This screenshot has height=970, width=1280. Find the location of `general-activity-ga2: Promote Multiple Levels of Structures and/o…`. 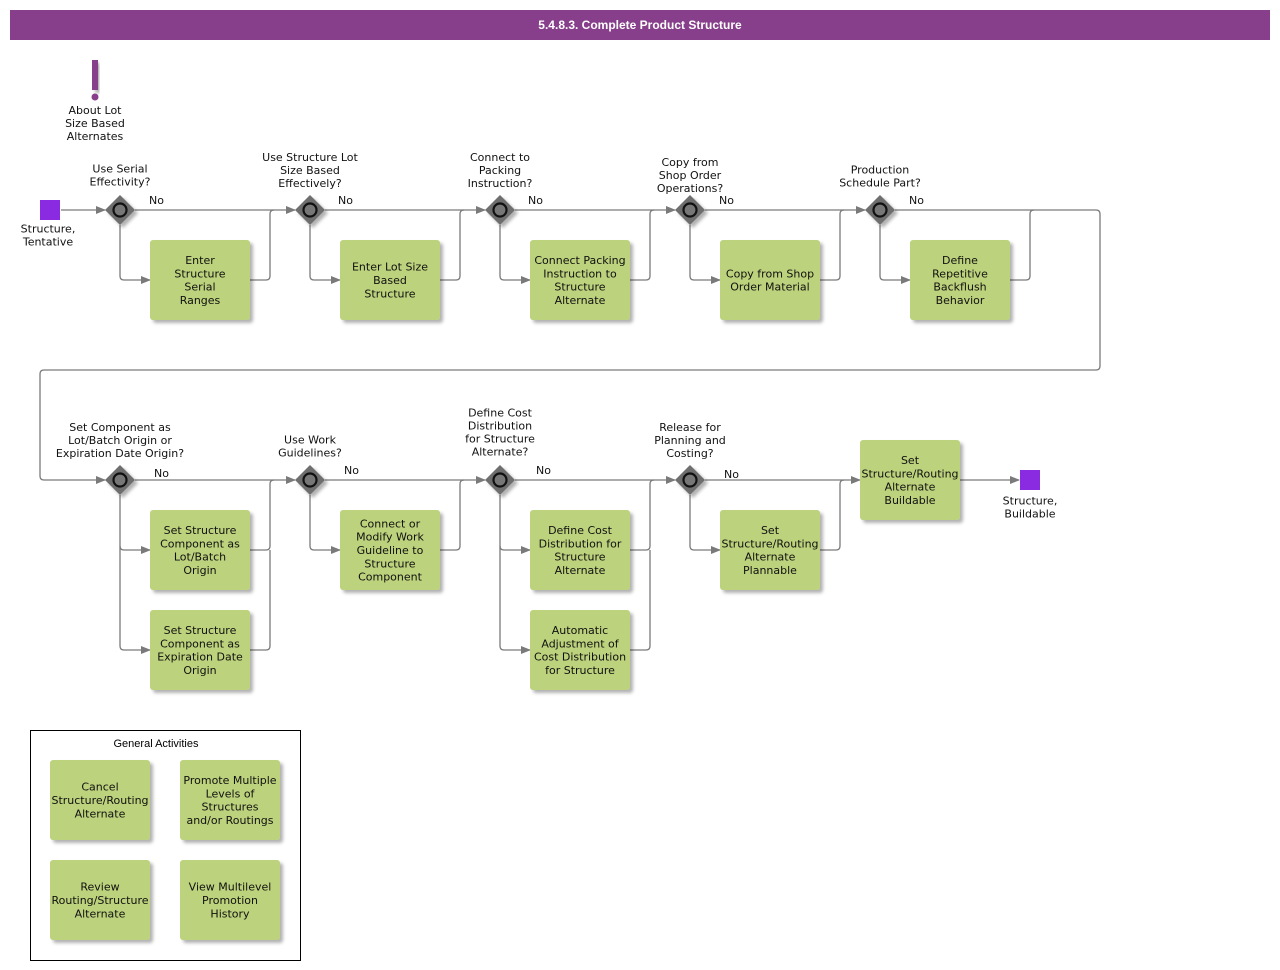

general-activity-ga2: Promote Multiple Levels of Structures and/o… is located at coordinates (230, 800).